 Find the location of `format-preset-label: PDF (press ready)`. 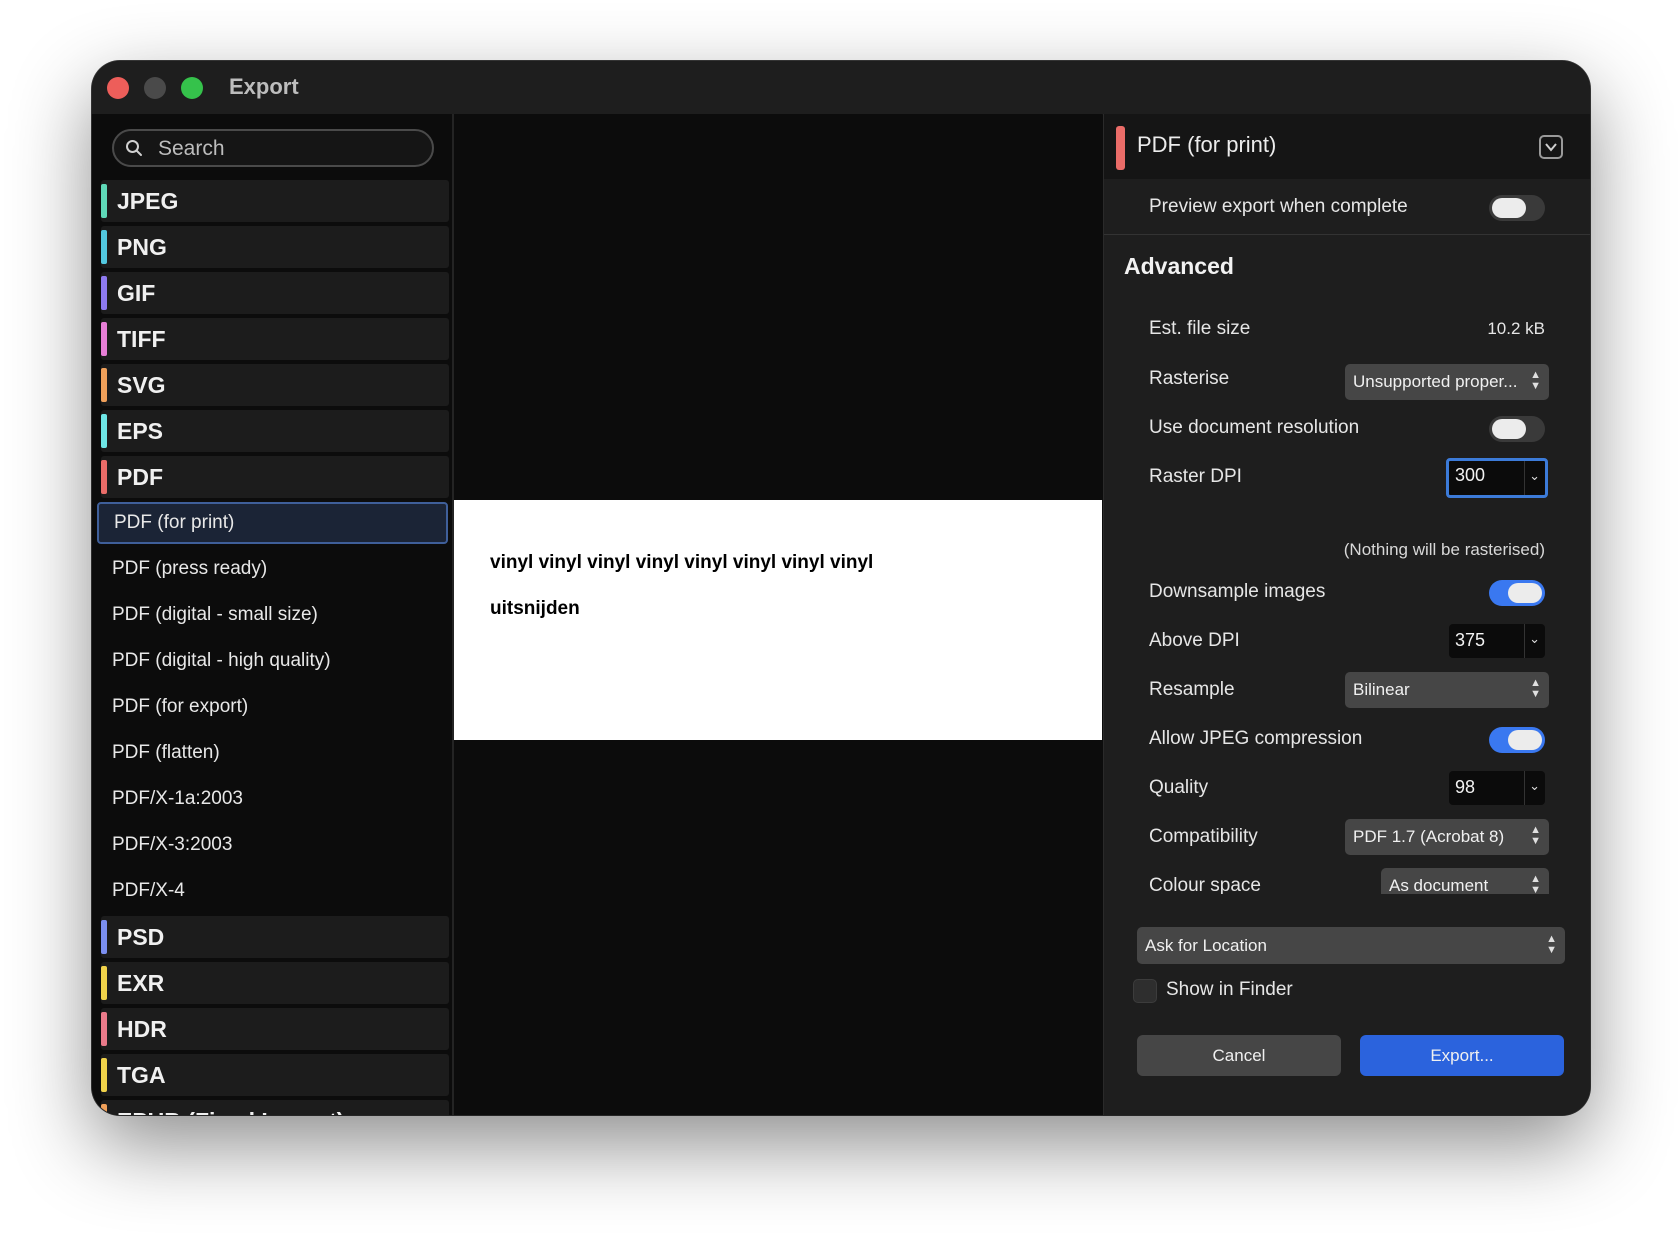

format-preset-label: PDF (press ready) is located at coordinates (190, 568).